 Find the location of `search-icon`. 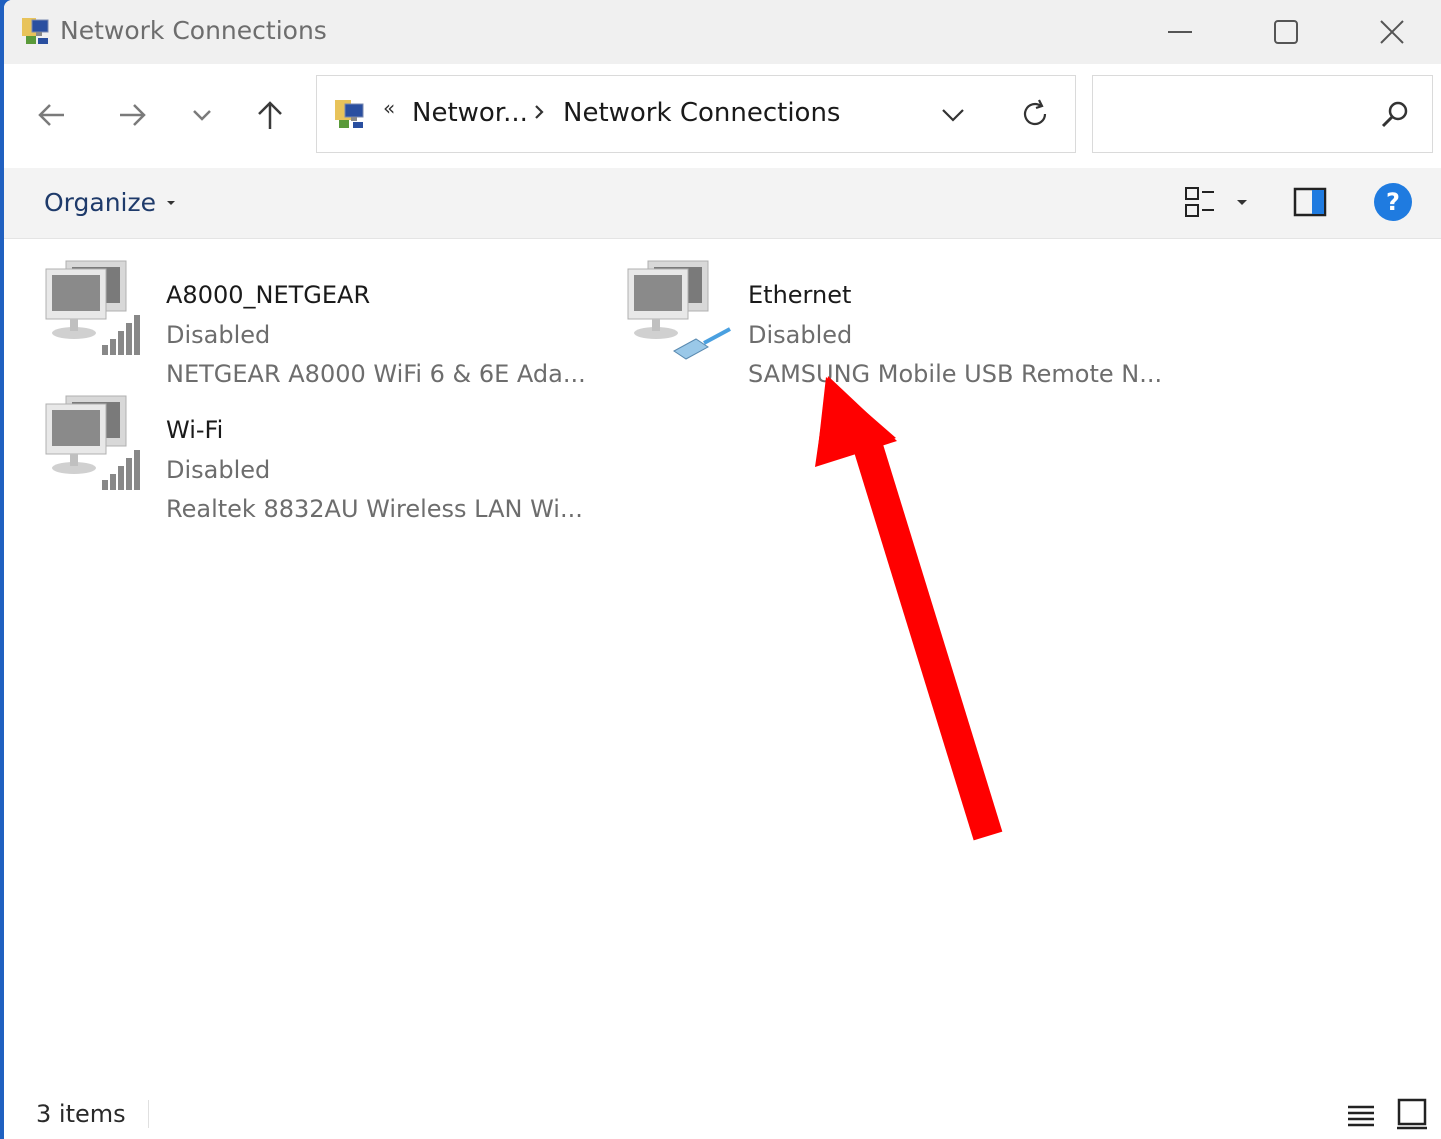

search-icon is located at coordinates (1394, 114).